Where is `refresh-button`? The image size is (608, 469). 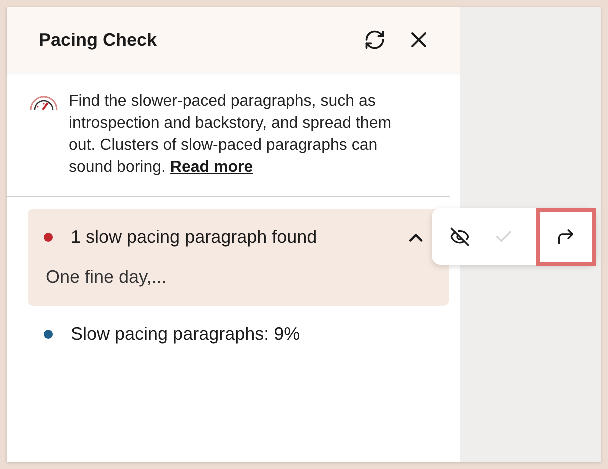 refresh-button is located at coordinates (375, 40).